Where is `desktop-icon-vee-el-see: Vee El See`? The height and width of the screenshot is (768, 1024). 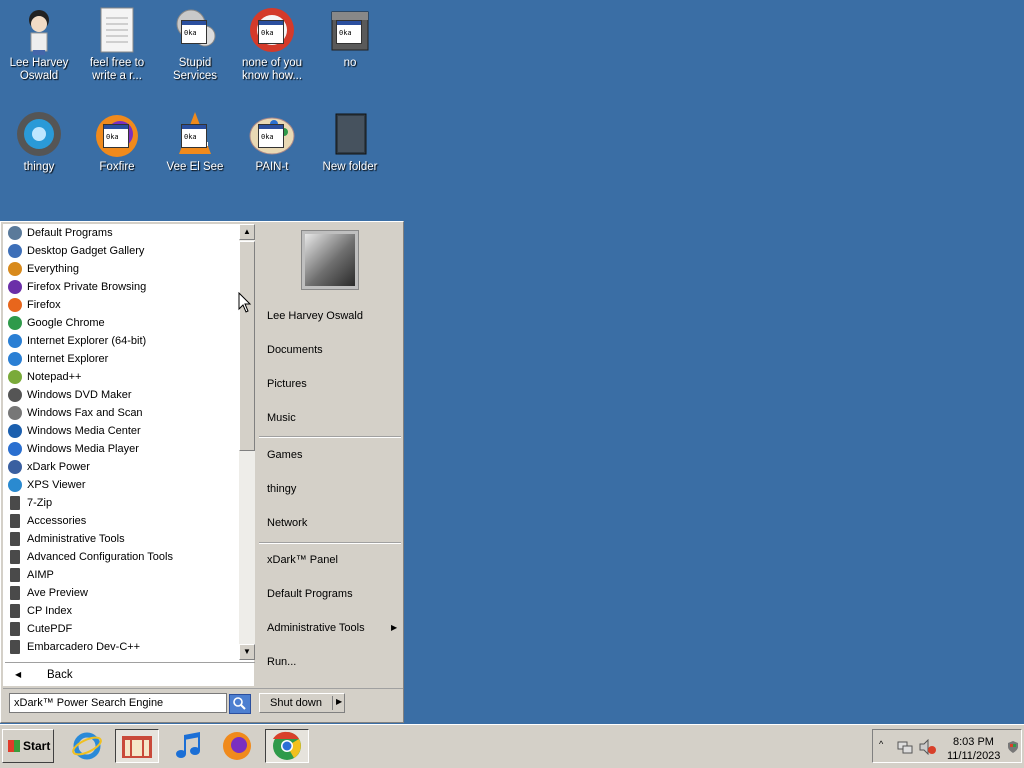
desktop-icon-vee-el-see: Vee El See is located at coordinates (195, 142).